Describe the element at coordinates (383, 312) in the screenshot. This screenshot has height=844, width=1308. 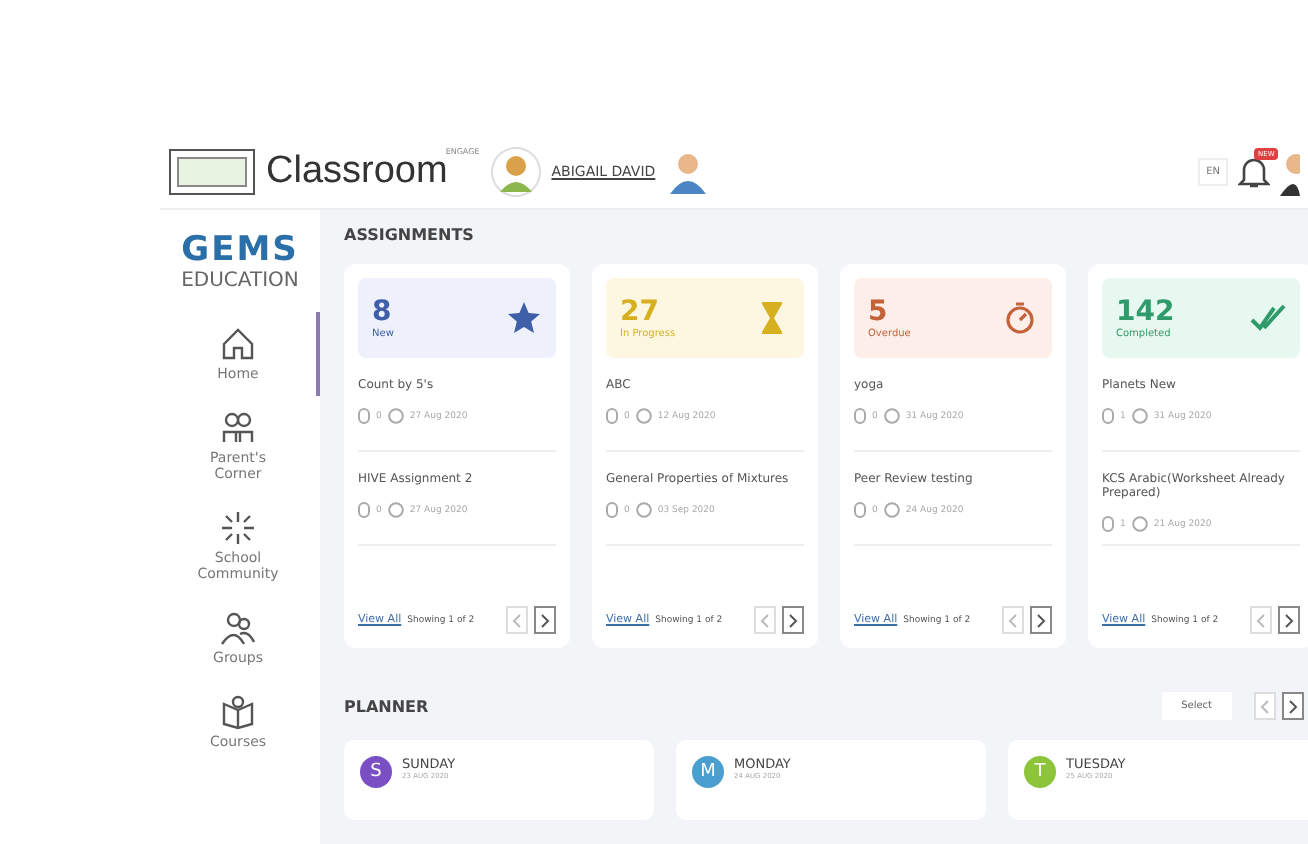
I see `count: 8` at that location.